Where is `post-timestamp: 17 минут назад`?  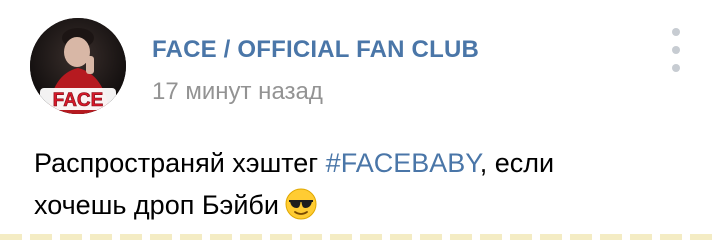
post-timestamp: 17 минут назад is located at coordinates (237, 92).